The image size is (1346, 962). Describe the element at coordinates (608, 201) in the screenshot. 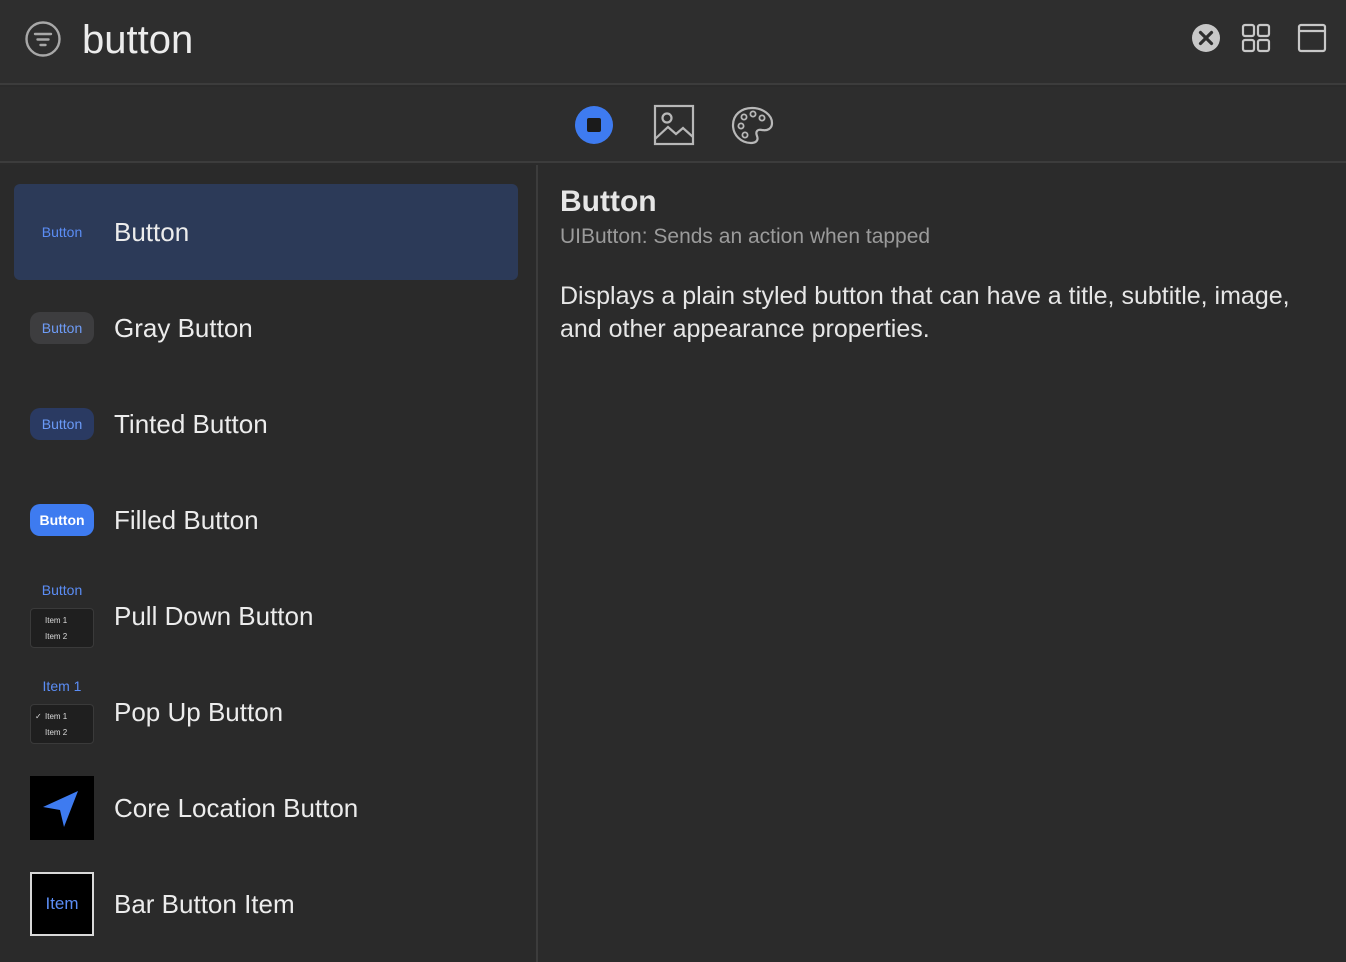

I see `detail-title: Button` at that location.